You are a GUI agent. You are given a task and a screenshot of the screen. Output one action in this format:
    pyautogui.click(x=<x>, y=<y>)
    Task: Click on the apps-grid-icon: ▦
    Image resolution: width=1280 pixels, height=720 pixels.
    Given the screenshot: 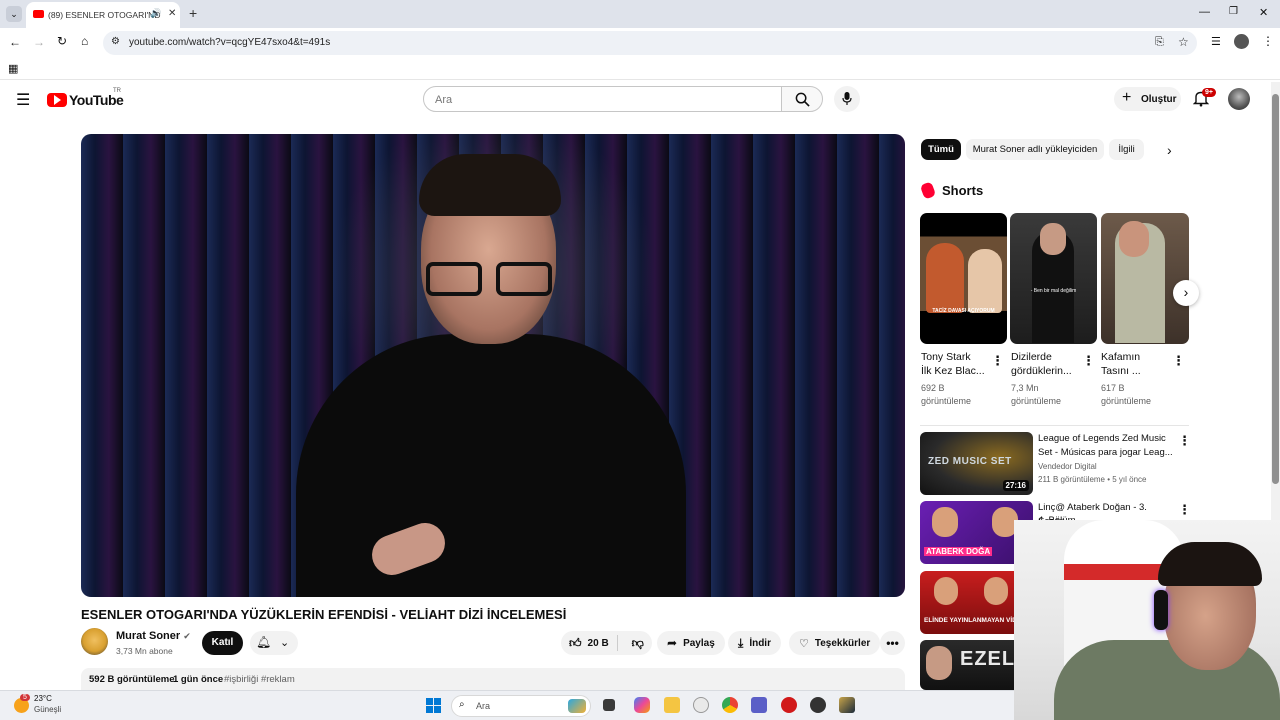 What is the action you would take?
    pyautogui.click(x=13, y=68)
    